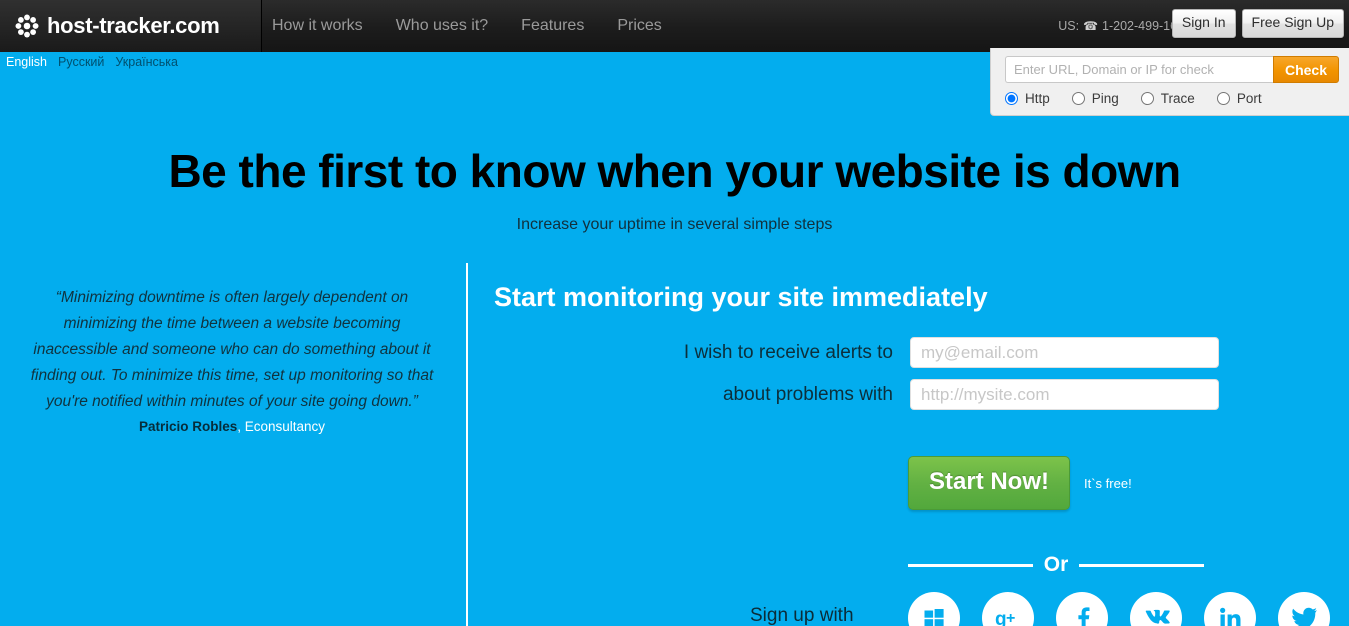 This screenshot has width=1349, height=626. Describe the element at coordinates (317, 26) in the screenshot. I see `nav-item-how-it-works: How it works` at that location.